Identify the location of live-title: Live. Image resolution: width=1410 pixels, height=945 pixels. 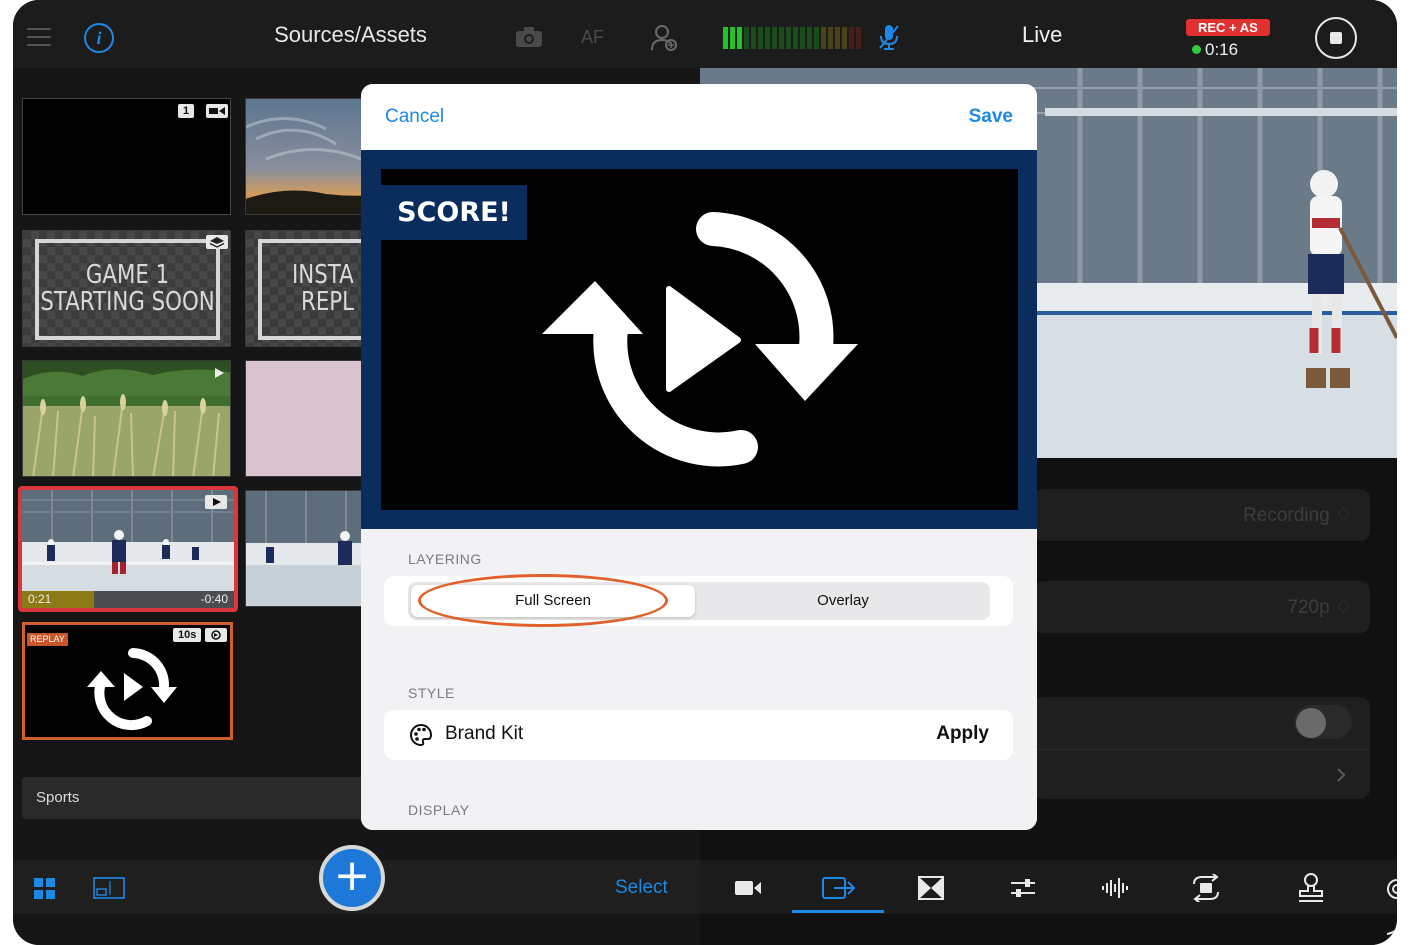
(1042, 34).